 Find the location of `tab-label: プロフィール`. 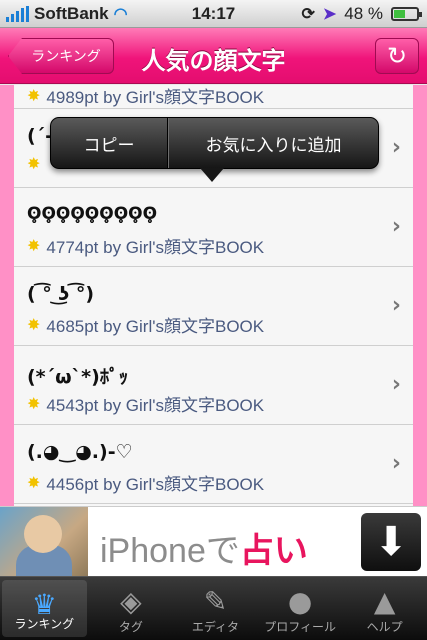

tab-label: プロフィール is located at coordinates (300, 627).